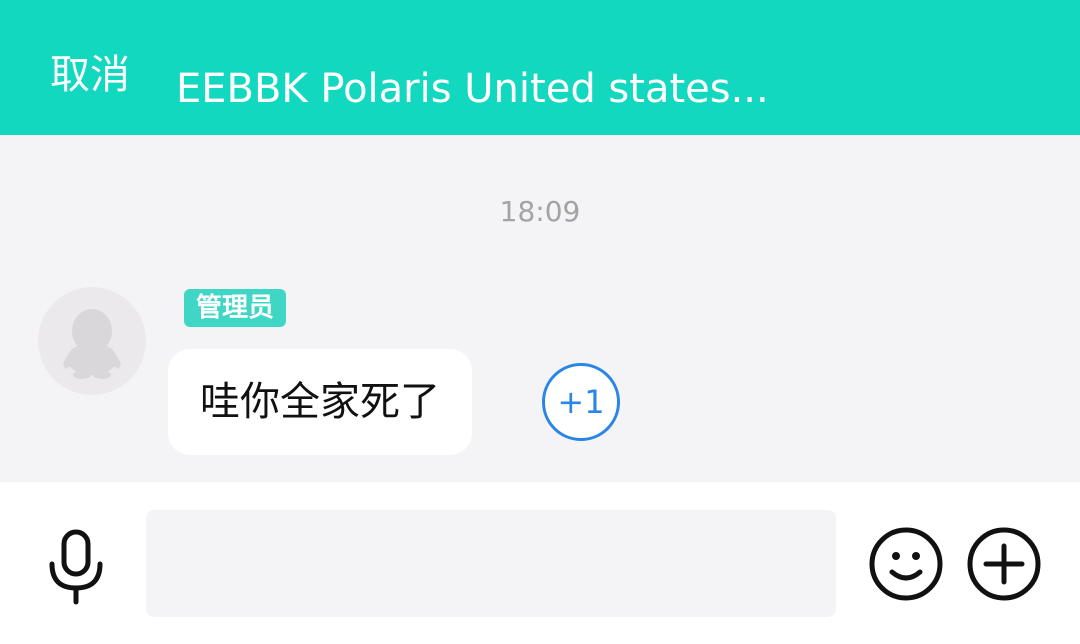  I want to click on message-input, so click(491, 563).